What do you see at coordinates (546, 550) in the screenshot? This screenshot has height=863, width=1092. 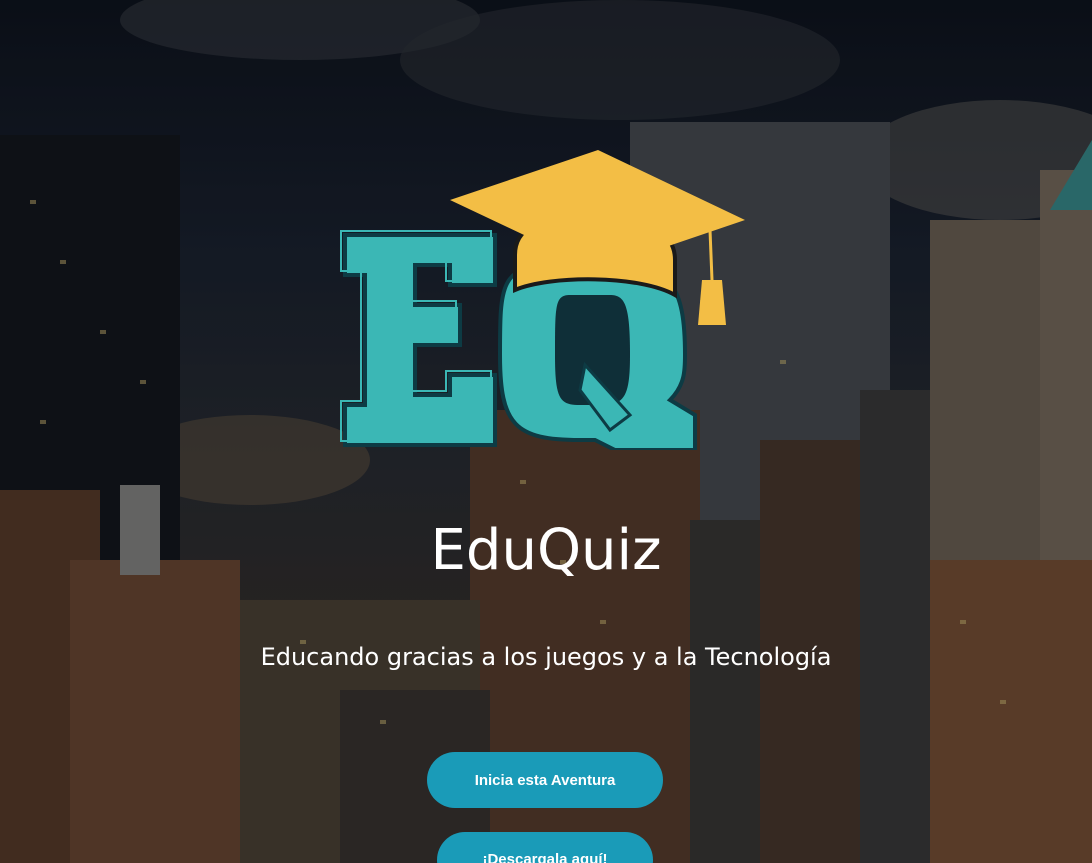 I see `app-title: EduQuiz` at bounding box center [546, 550].